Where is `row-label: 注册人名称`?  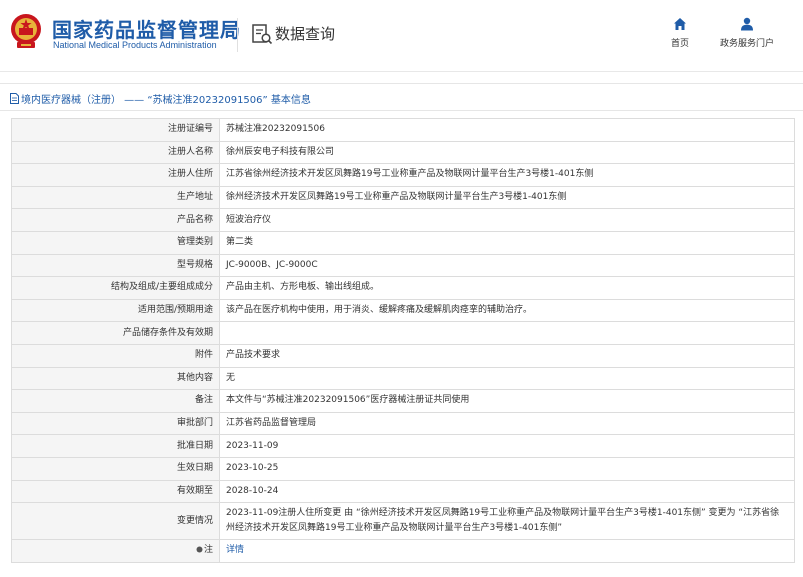
row-label: 注册人名称 is located at coordinates (115, 152).